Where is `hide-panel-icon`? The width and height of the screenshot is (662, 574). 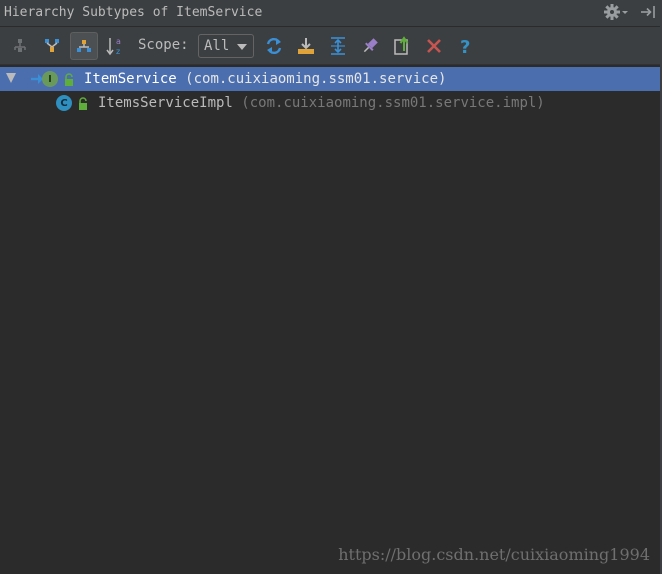
hide-panel-icon is located at coordinates (648, 12).